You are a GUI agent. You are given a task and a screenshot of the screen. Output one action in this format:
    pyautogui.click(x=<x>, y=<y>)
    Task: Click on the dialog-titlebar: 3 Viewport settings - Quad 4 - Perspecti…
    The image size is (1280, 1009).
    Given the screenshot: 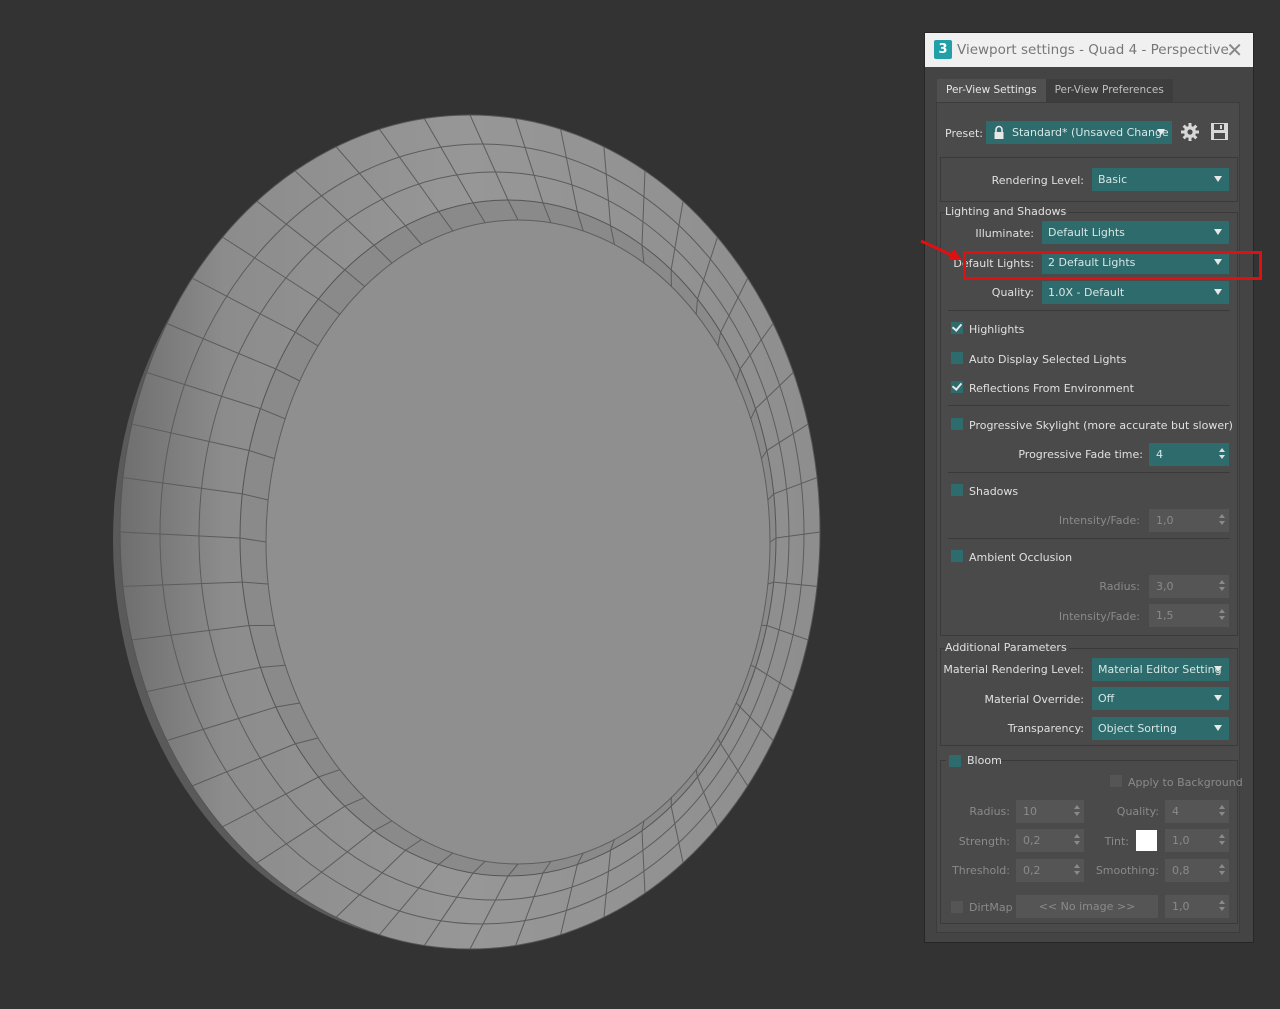 What is the action you would take?
    pyautogui.click(x=1089, y=50)
    